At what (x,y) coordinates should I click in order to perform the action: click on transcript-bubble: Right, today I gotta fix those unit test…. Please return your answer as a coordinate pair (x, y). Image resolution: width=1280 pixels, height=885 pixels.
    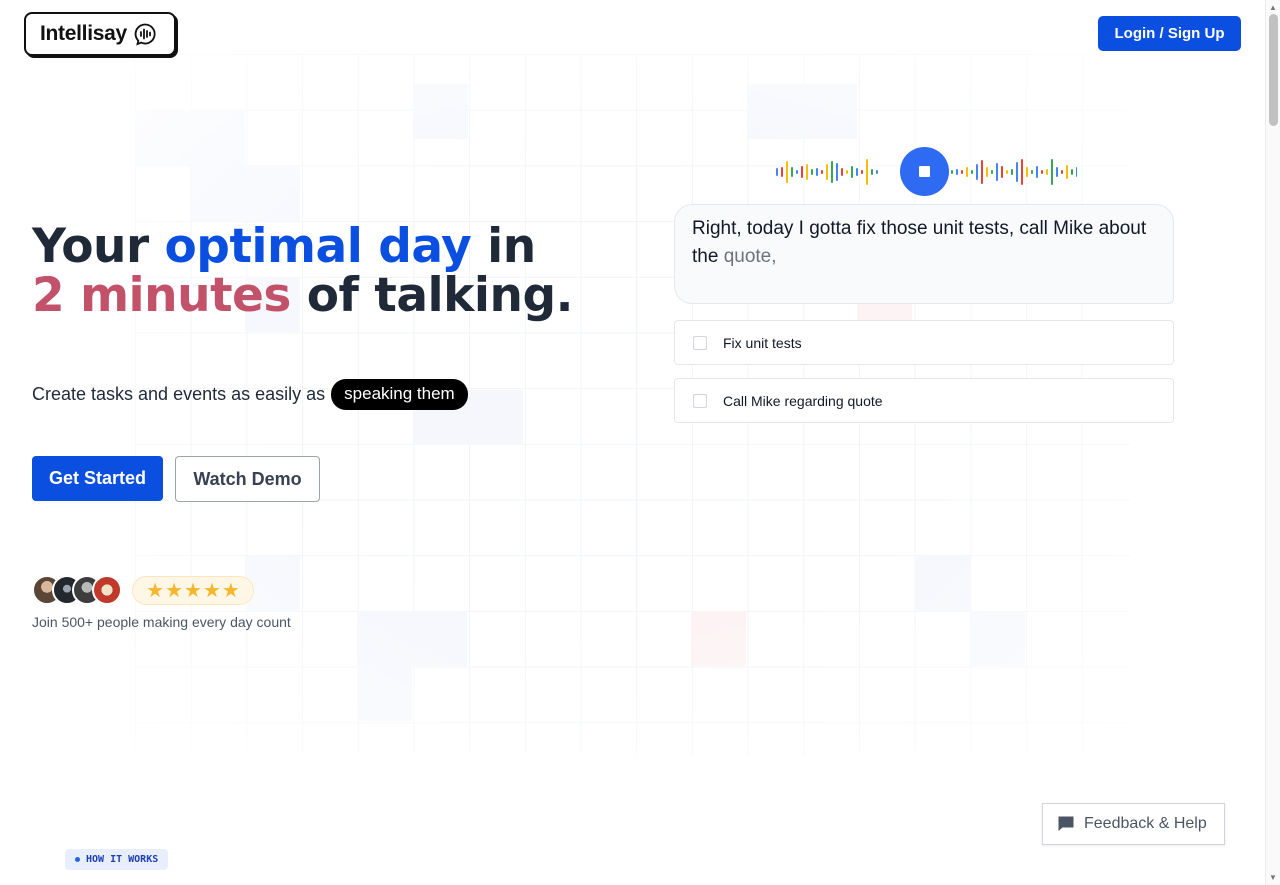
    Looking at the image, I should click on (924, 254).